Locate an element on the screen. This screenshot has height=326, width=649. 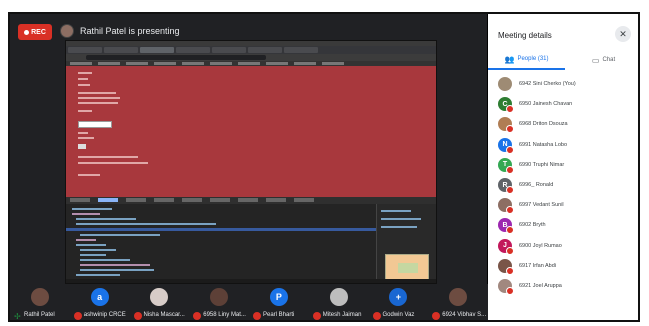
avatar: a is located at coordinates (99, 297).